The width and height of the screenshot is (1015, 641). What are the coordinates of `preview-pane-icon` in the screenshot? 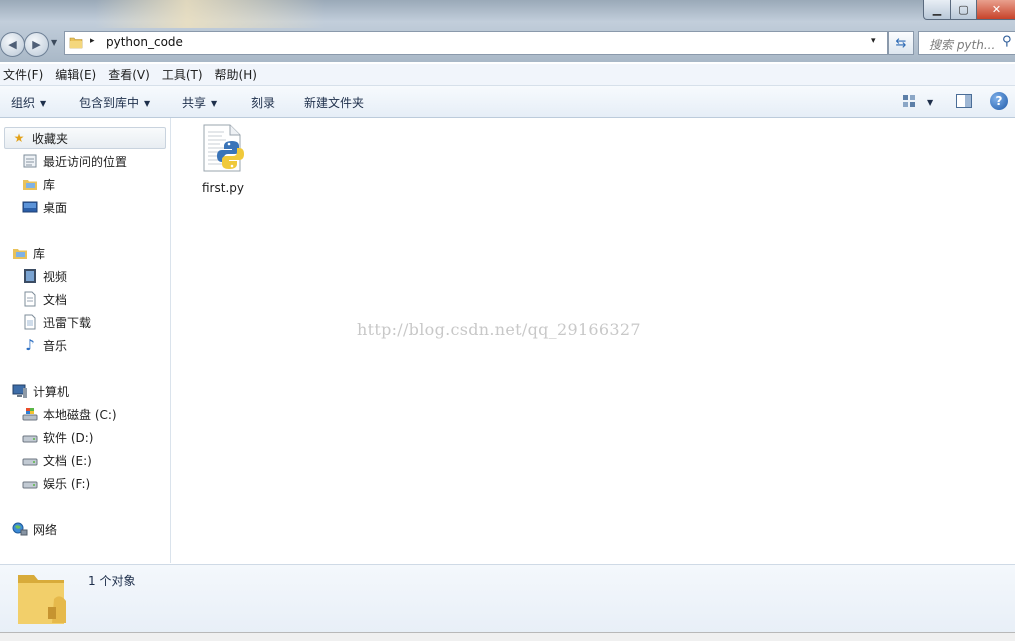 It's located at (964, 101).